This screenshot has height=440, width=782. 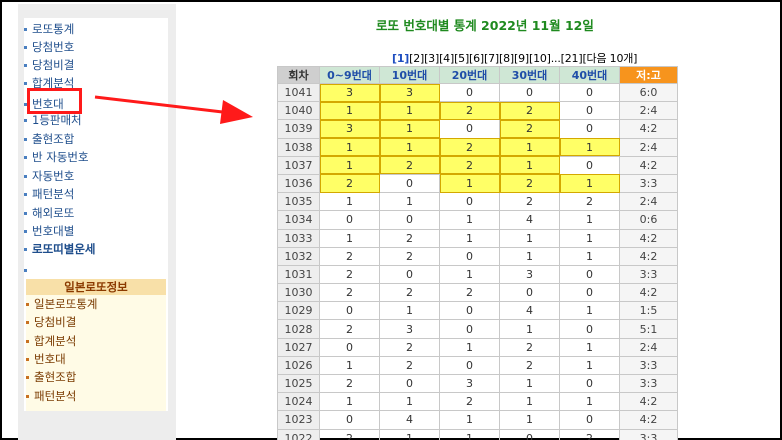 I want to click on sidebar-item: 당첨번호, so click(x=49, y=47).